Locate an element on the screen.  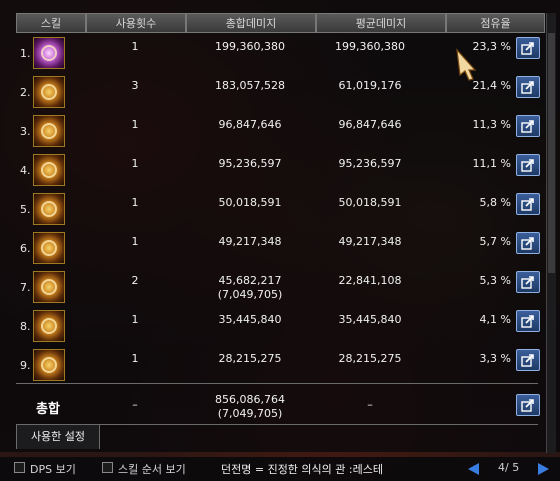
row-total-damage: 49,217,348 is located at coordinates (250, 242).